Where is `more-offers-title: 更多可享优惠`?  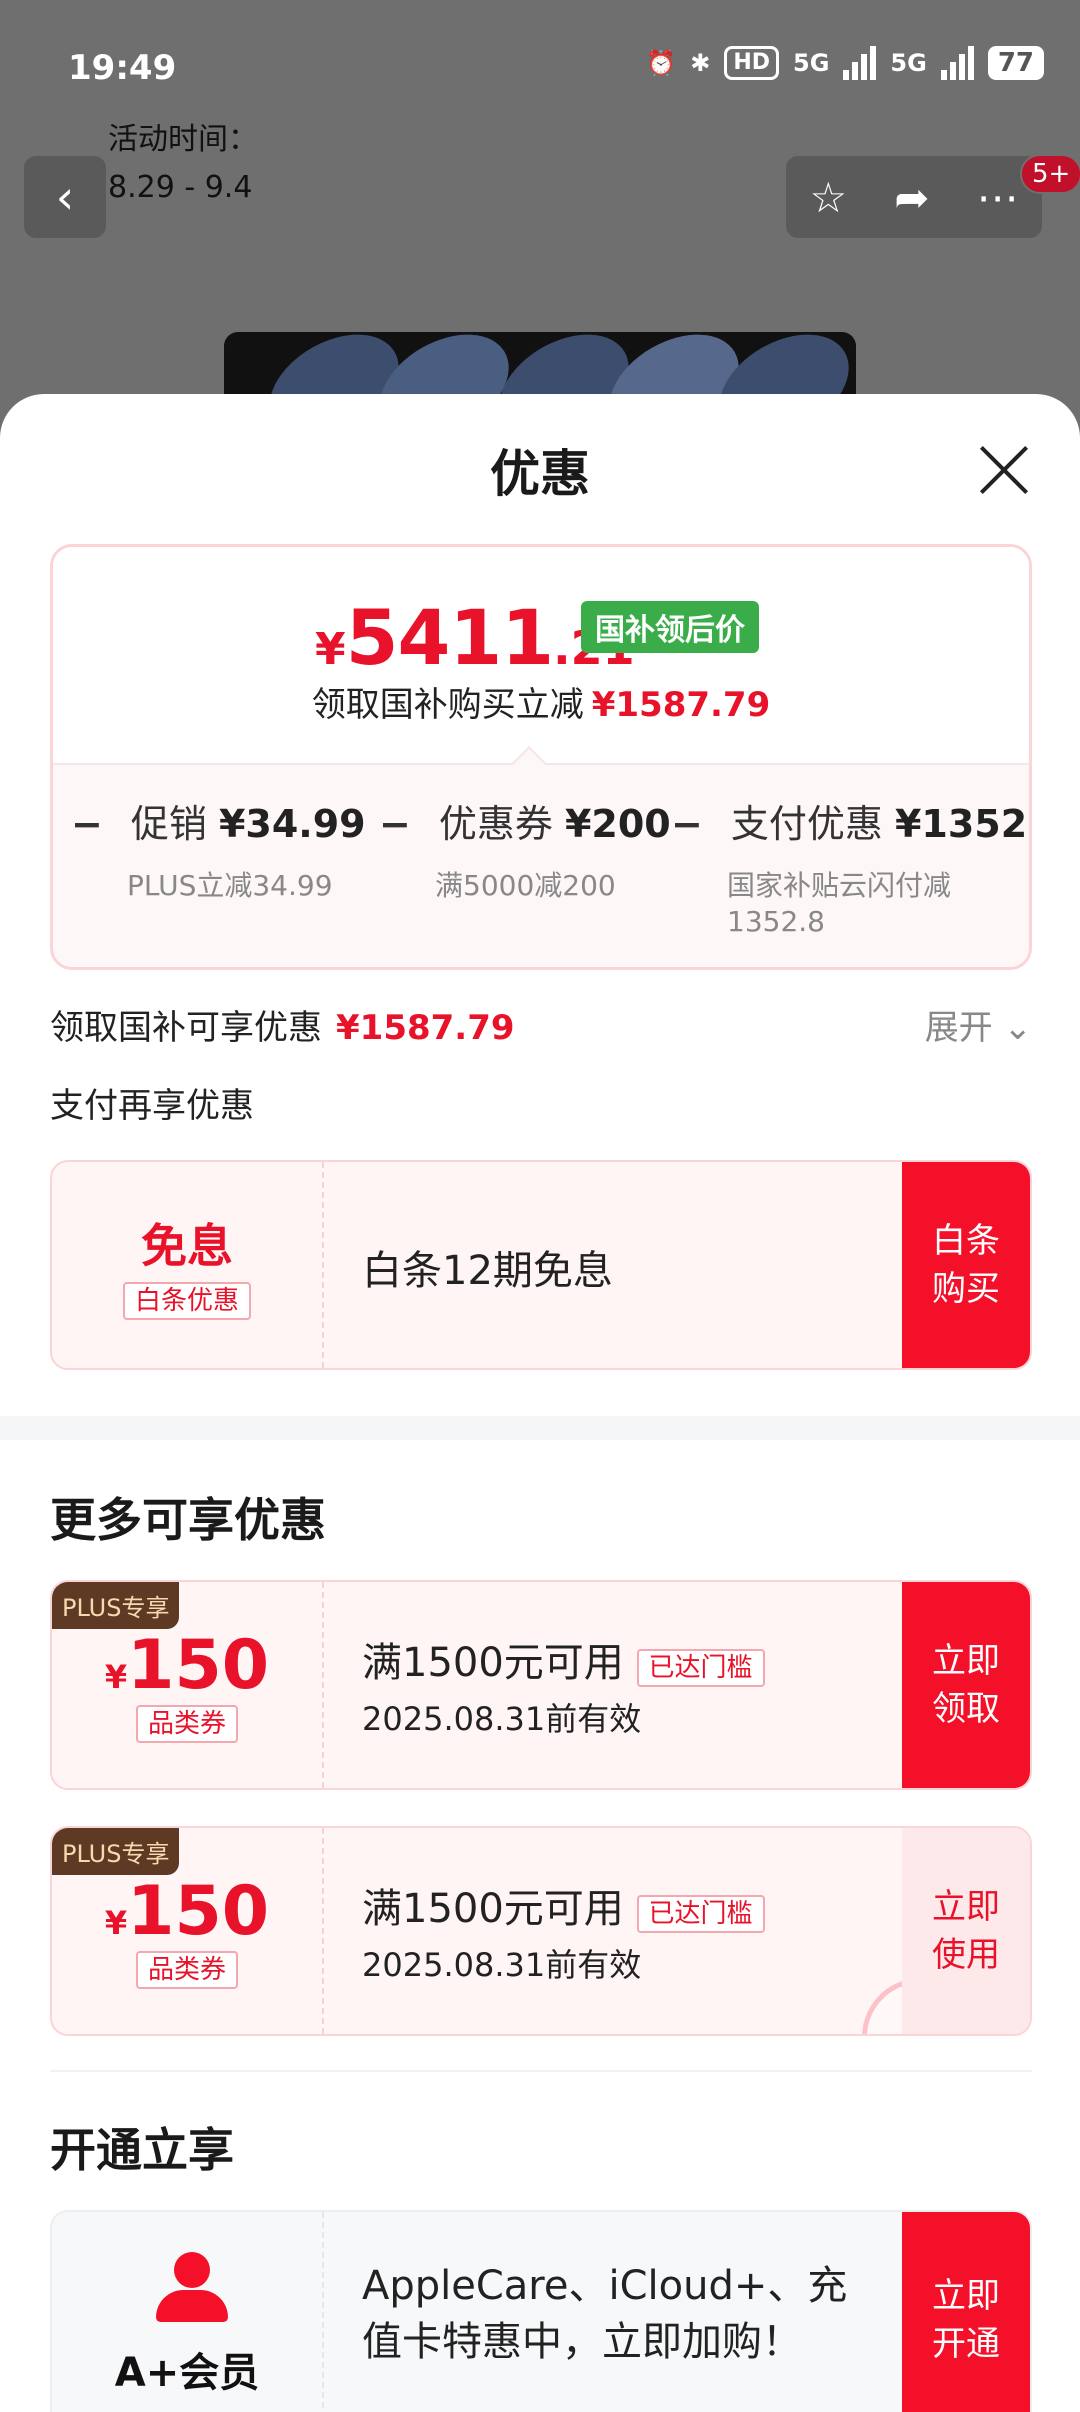
more-offers-title: 更多可享优惠 is located at coordinates (188, 1520).